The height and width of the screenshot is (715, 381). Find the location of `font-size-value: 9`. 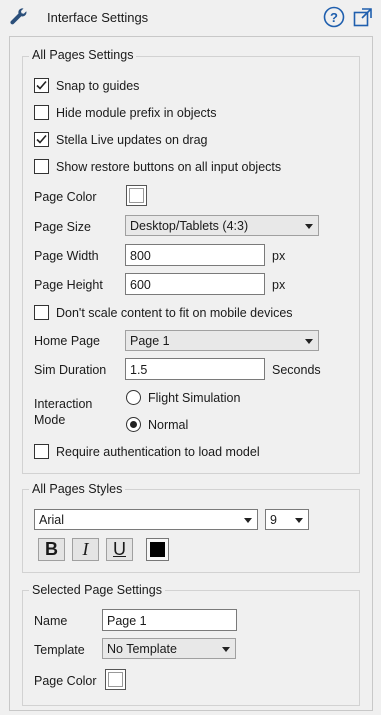

font-size-value: 9 is located at coordinates (273, 520).